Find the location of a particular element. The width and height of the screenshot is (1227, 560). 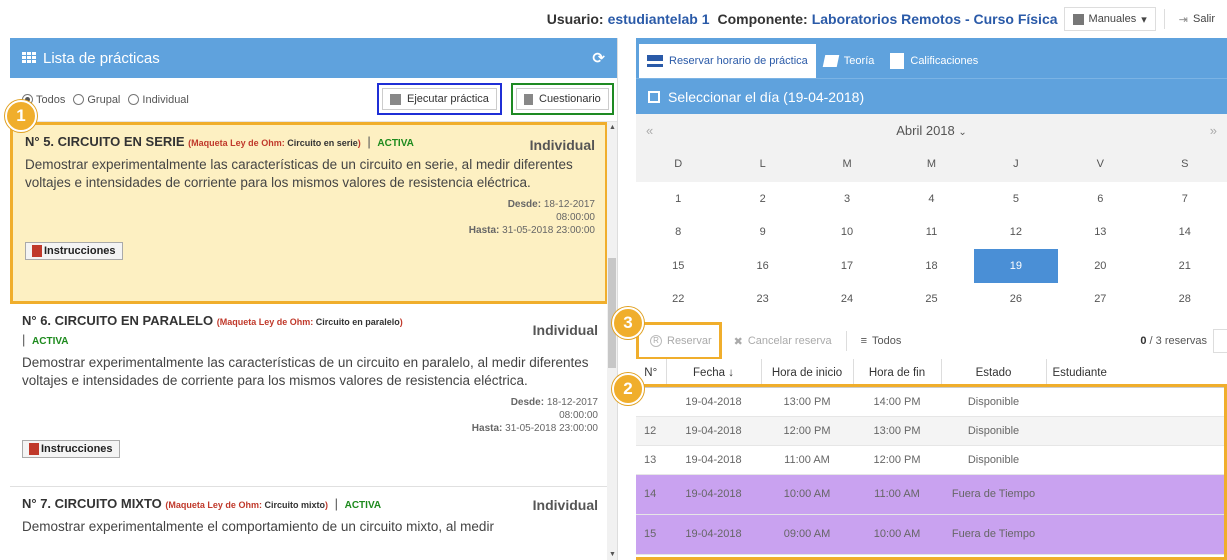

calendar-day: 1 is located at coordinates (678, 199).